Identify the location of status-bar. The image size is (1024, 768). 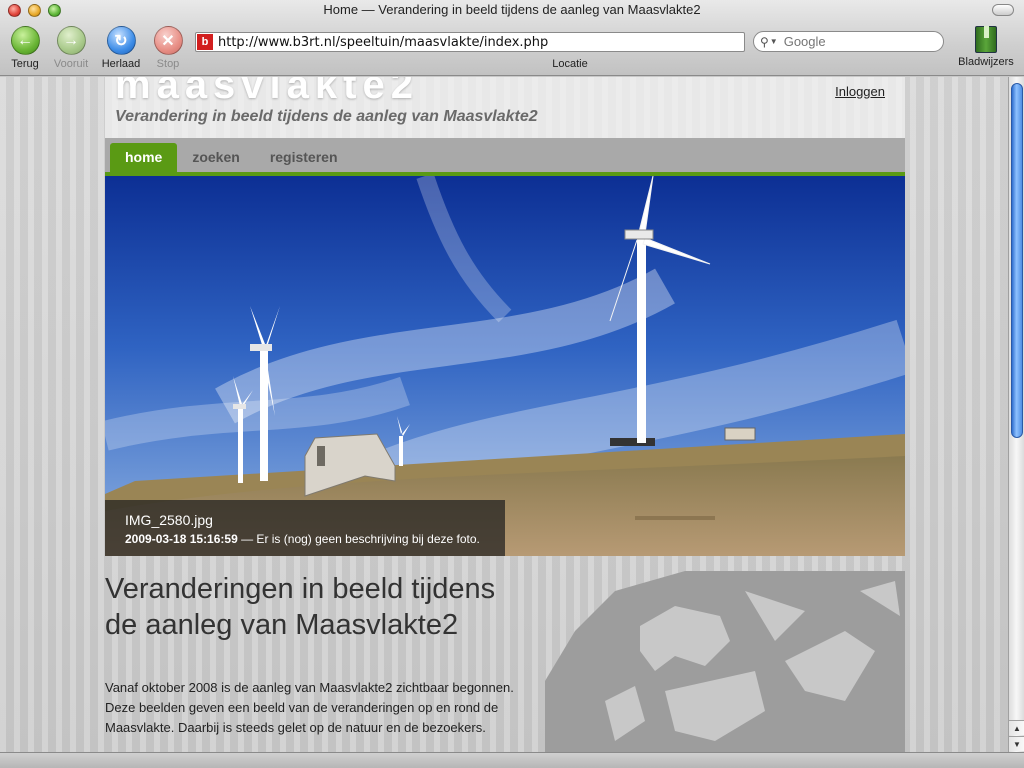
(512, 760).